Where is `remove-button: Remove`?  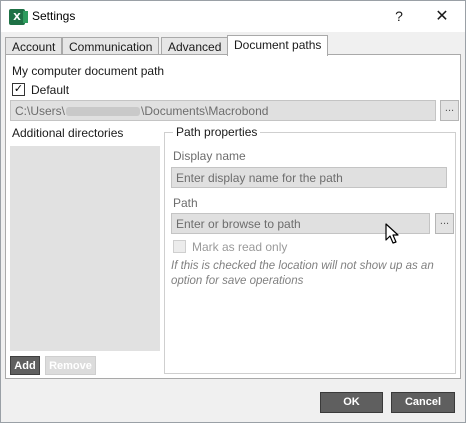
remove-button: Remove is located at coordinates (70, 365).